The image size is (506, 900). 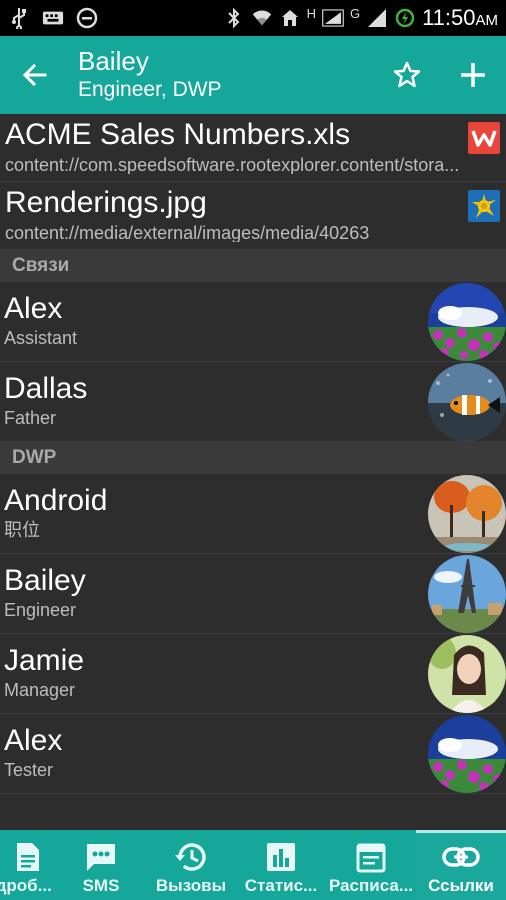 I want to click on tab-sms: SMS, so click(x=101, y=865).